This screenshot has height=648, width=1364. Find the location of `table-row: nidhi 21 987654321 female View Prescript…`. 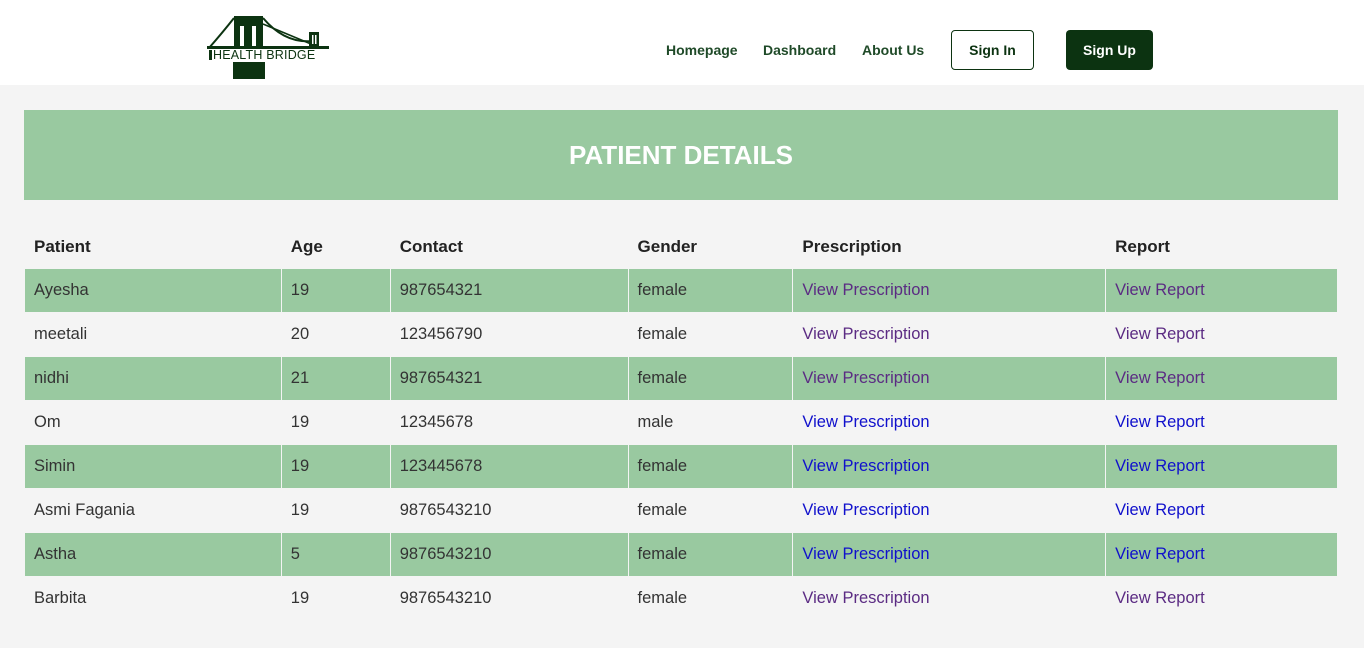

table-row: nidhi 21 987654321 female View Prescript… is located at coordinates (681, 378).